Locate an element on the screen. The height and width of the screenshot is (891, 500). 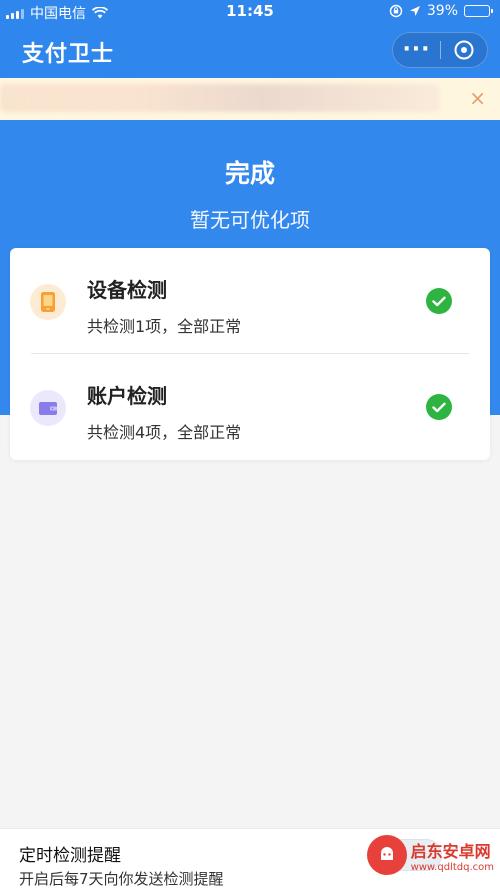
notice-banner: × is located at coordinates (250, 99).